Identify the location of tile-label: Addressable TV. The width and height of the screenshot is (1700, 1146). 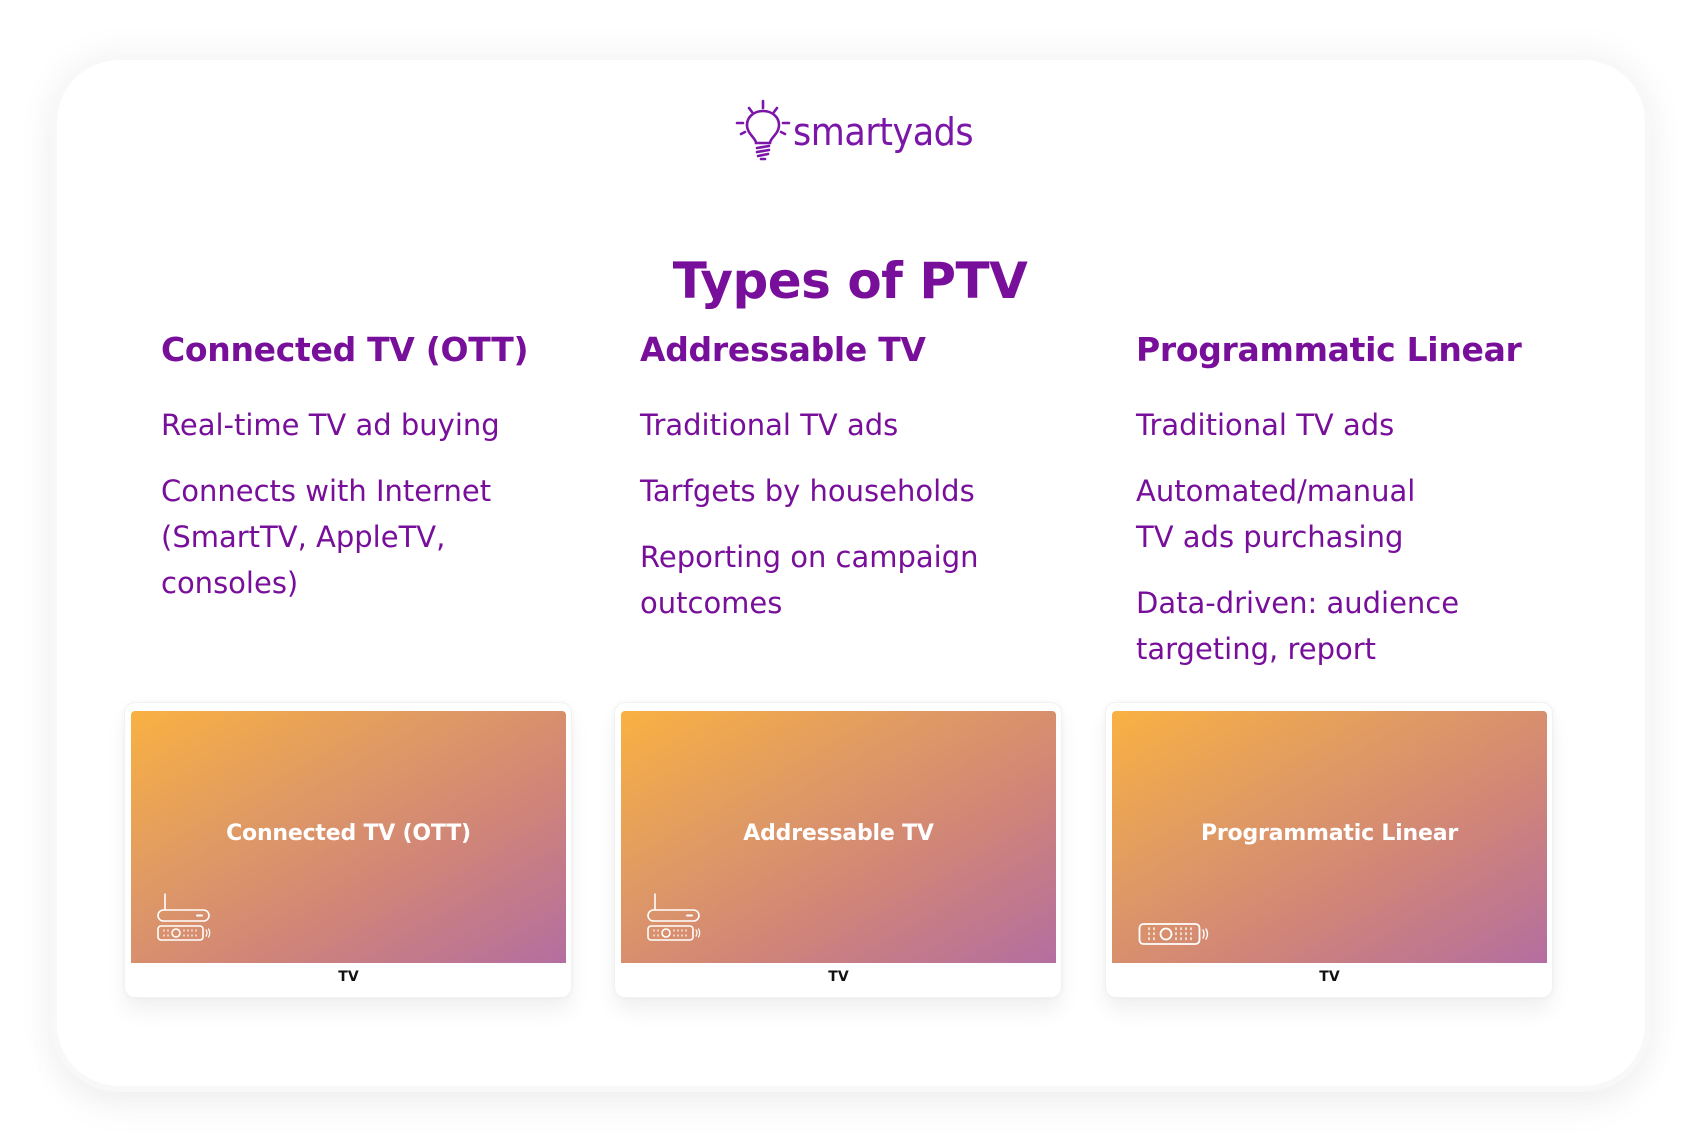
(838, 833).